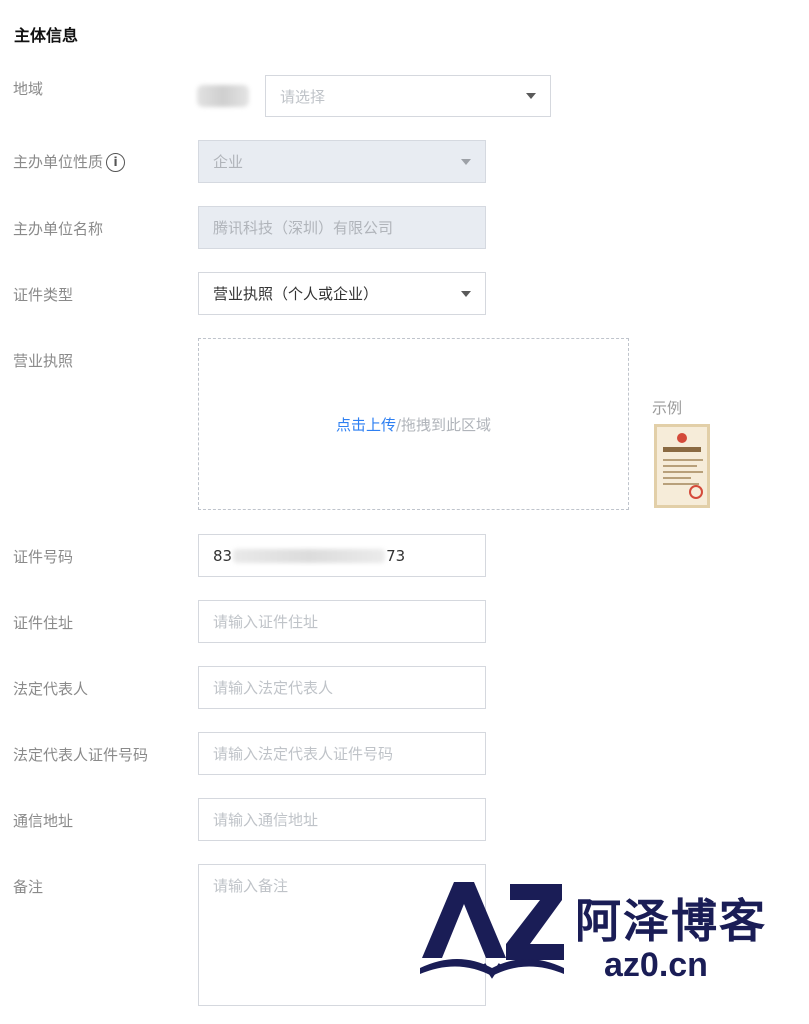 Image resolution: width=809 pixels, height=1024 pixels. Describe the element at coordinates (228, 162) in the screenshot. I see `org-type-value: 企业` at that location.